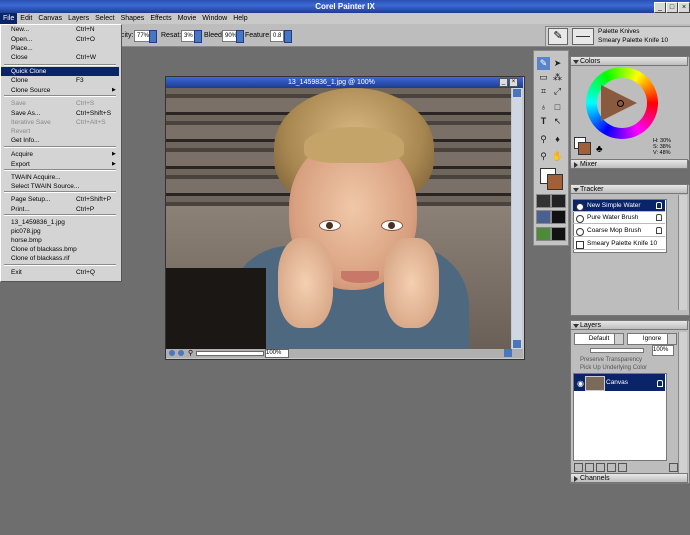 The image size is (690, 535). What do you see at coordinates (50, 18) in the screenshot?
I see `menu-canvas: Canvas` at bounding box center [50, 18].